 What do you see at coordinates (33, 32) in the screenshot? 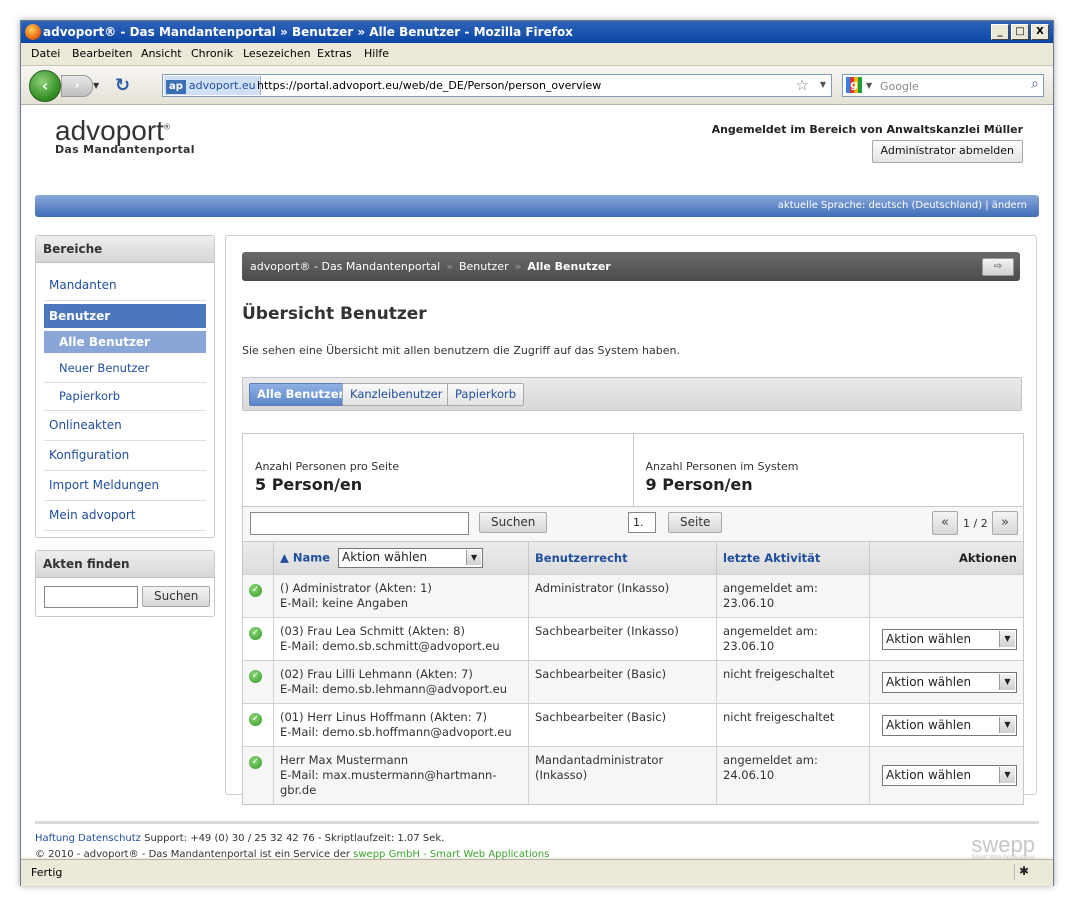
I see `firefox-icon` at bounding box center [33, 32].